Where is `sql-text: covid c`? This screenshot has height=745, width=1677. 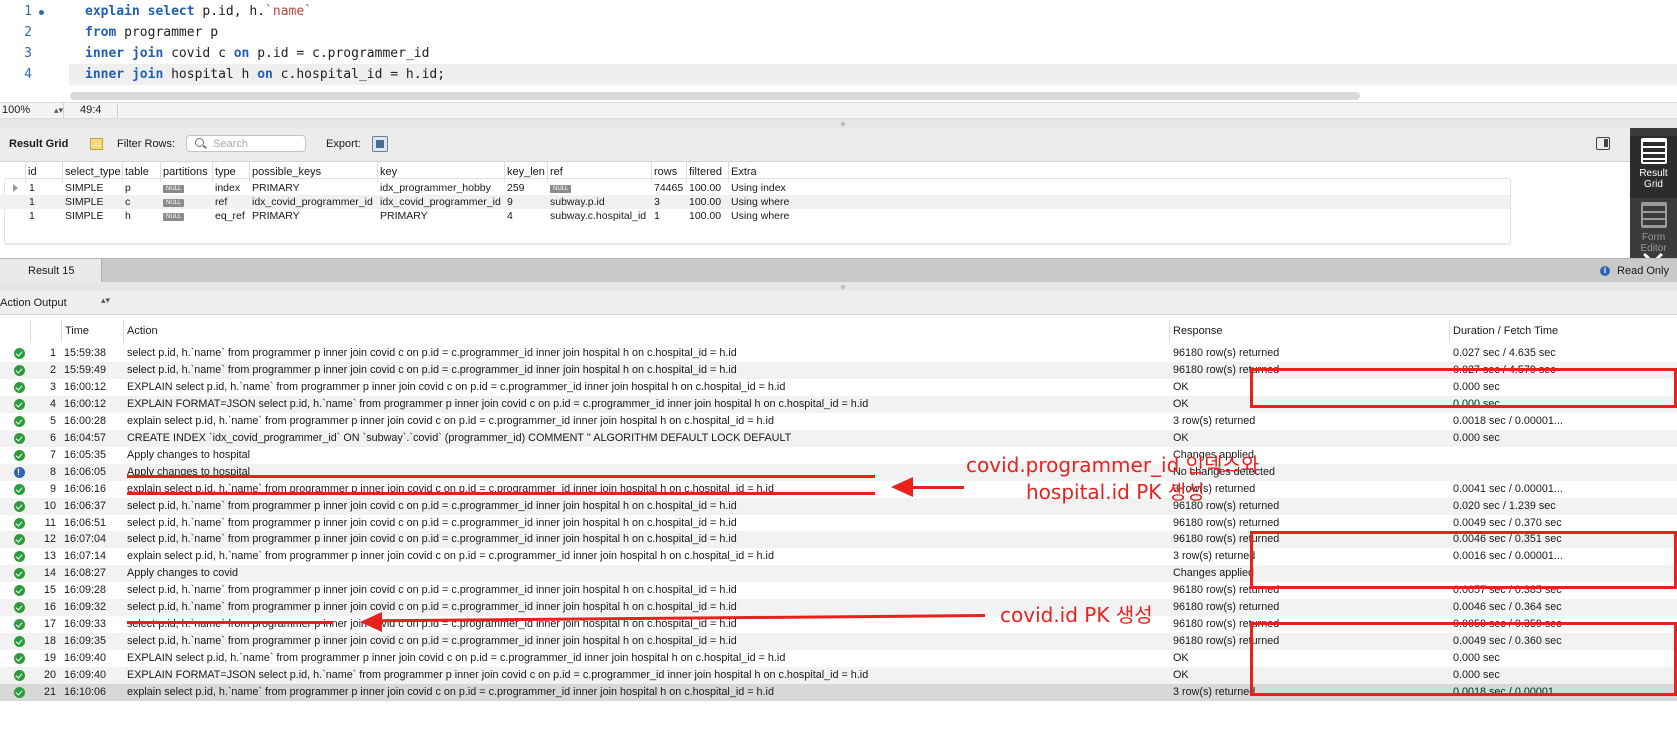 sql-text: covid c is located at coordinates (198, 53).